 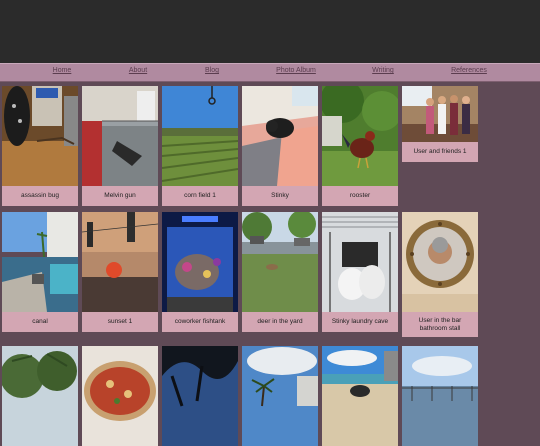 I want to click on assassin-bug-photo, so click(x=40, y=136).